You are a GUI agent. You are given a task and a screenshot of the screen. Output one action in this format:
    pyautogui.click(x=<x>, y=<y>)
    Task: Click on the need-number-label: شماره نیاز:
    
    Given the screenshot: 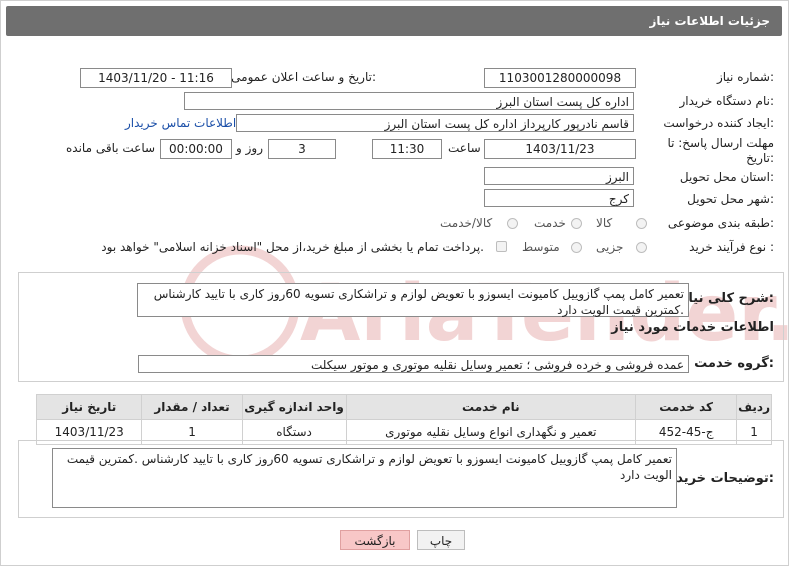 What is the action you would take?
    pyautogui.click(x=745, y=77)
    